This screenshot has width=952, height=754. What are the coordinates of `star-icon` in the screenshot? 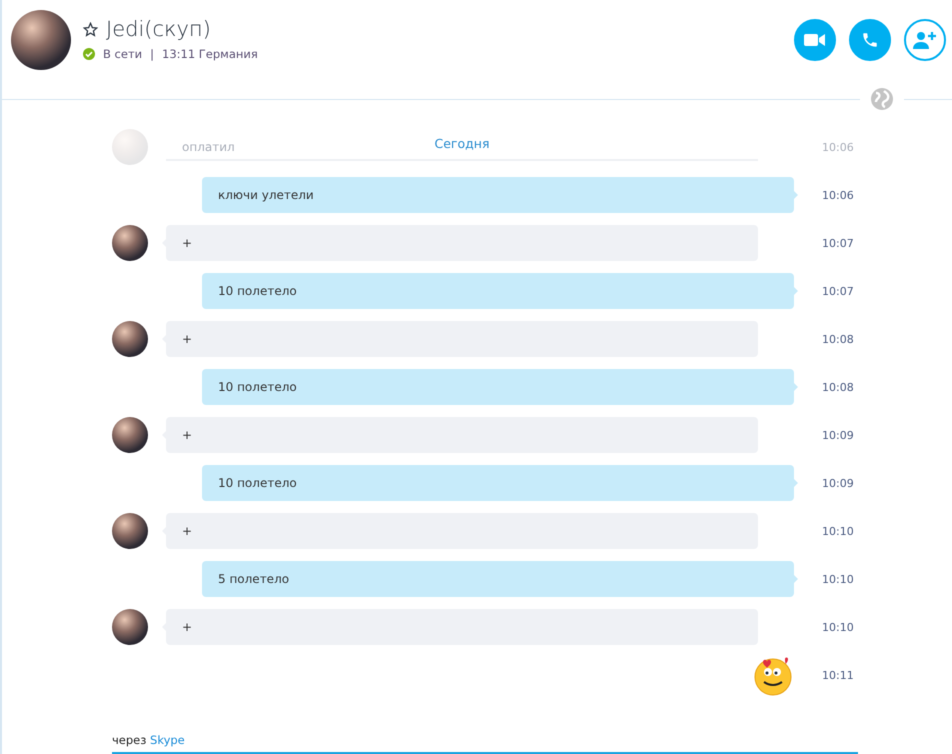 It's located at (90, 29).